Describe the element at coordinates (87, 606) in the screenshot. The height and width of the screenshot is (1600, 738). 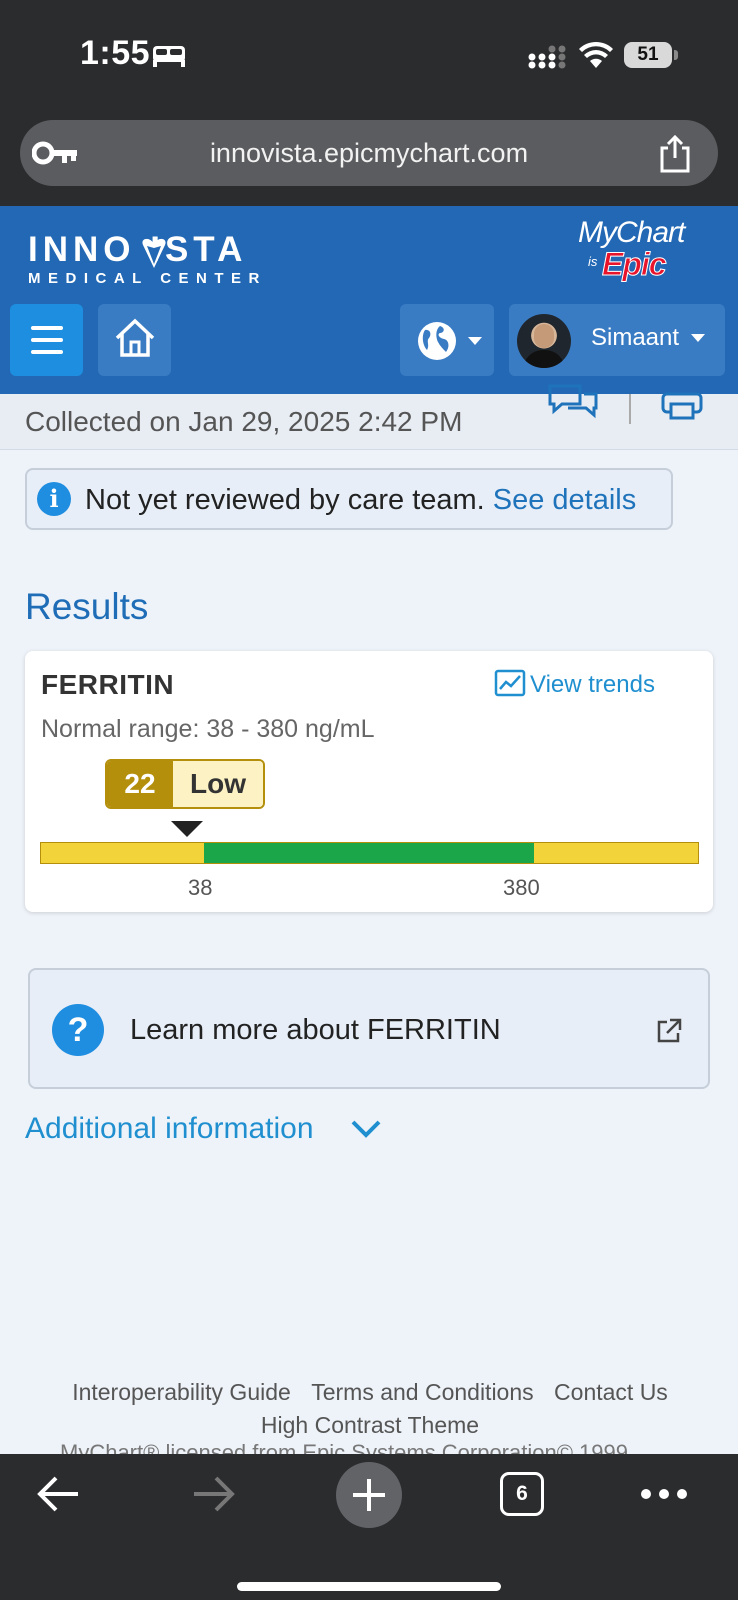
I see `results-heading: Results` at that location.